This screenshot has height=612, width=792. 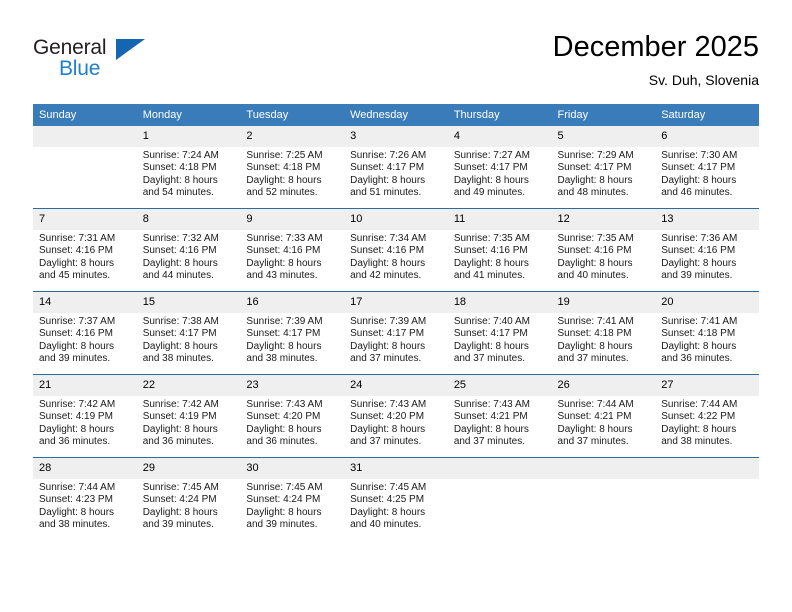 I want to click on weekday-header-tuesday: Tuesday, so click(x=292, y=115).